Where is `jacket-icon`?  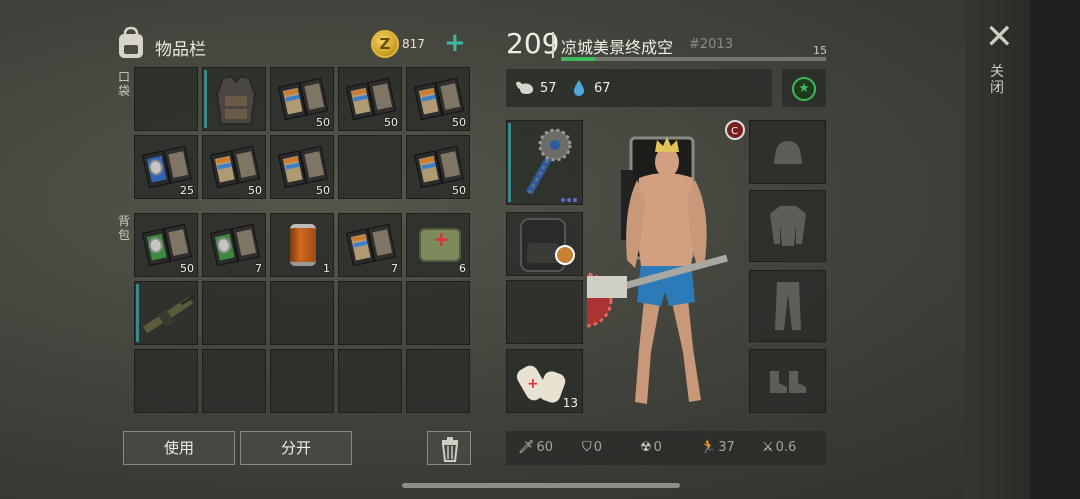
jacket-icon is located at coordinates (787, 226).